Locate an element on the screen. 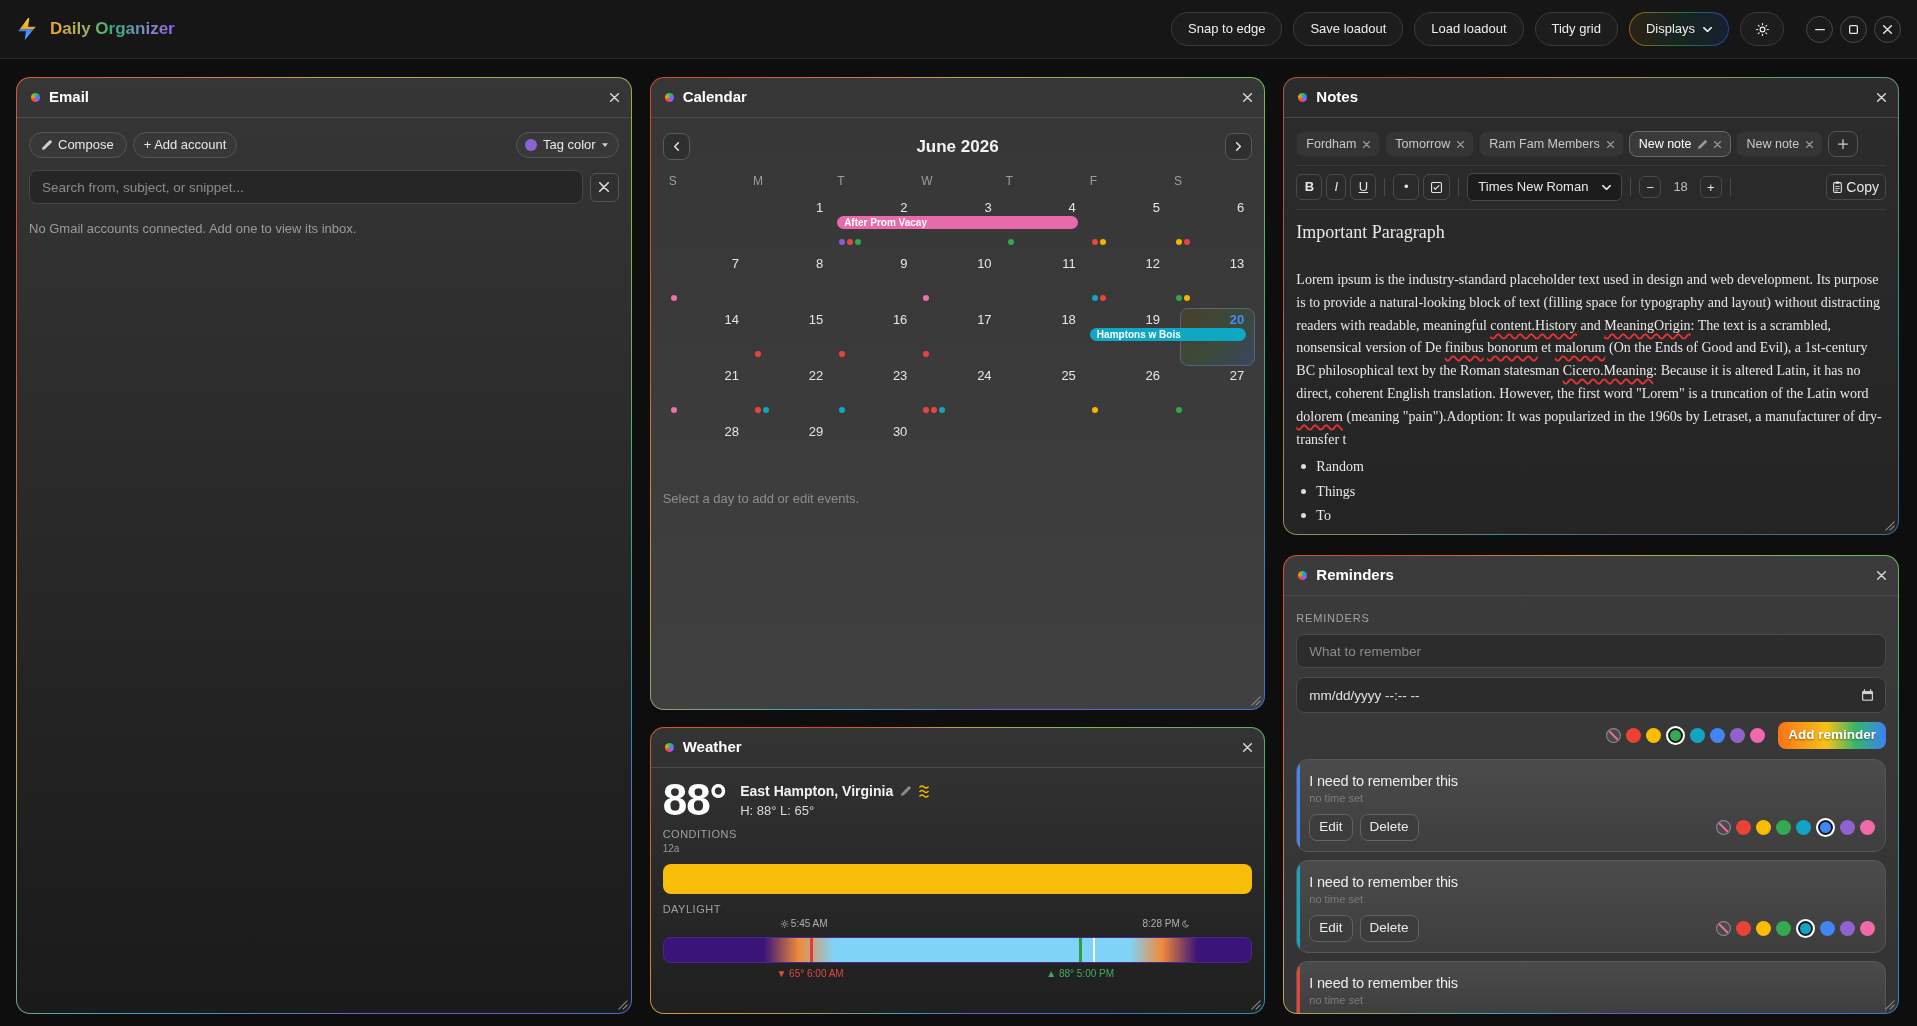  datetime-field: mm/dd/yyyy --:-- -- is located at coordinates (1591, 695).